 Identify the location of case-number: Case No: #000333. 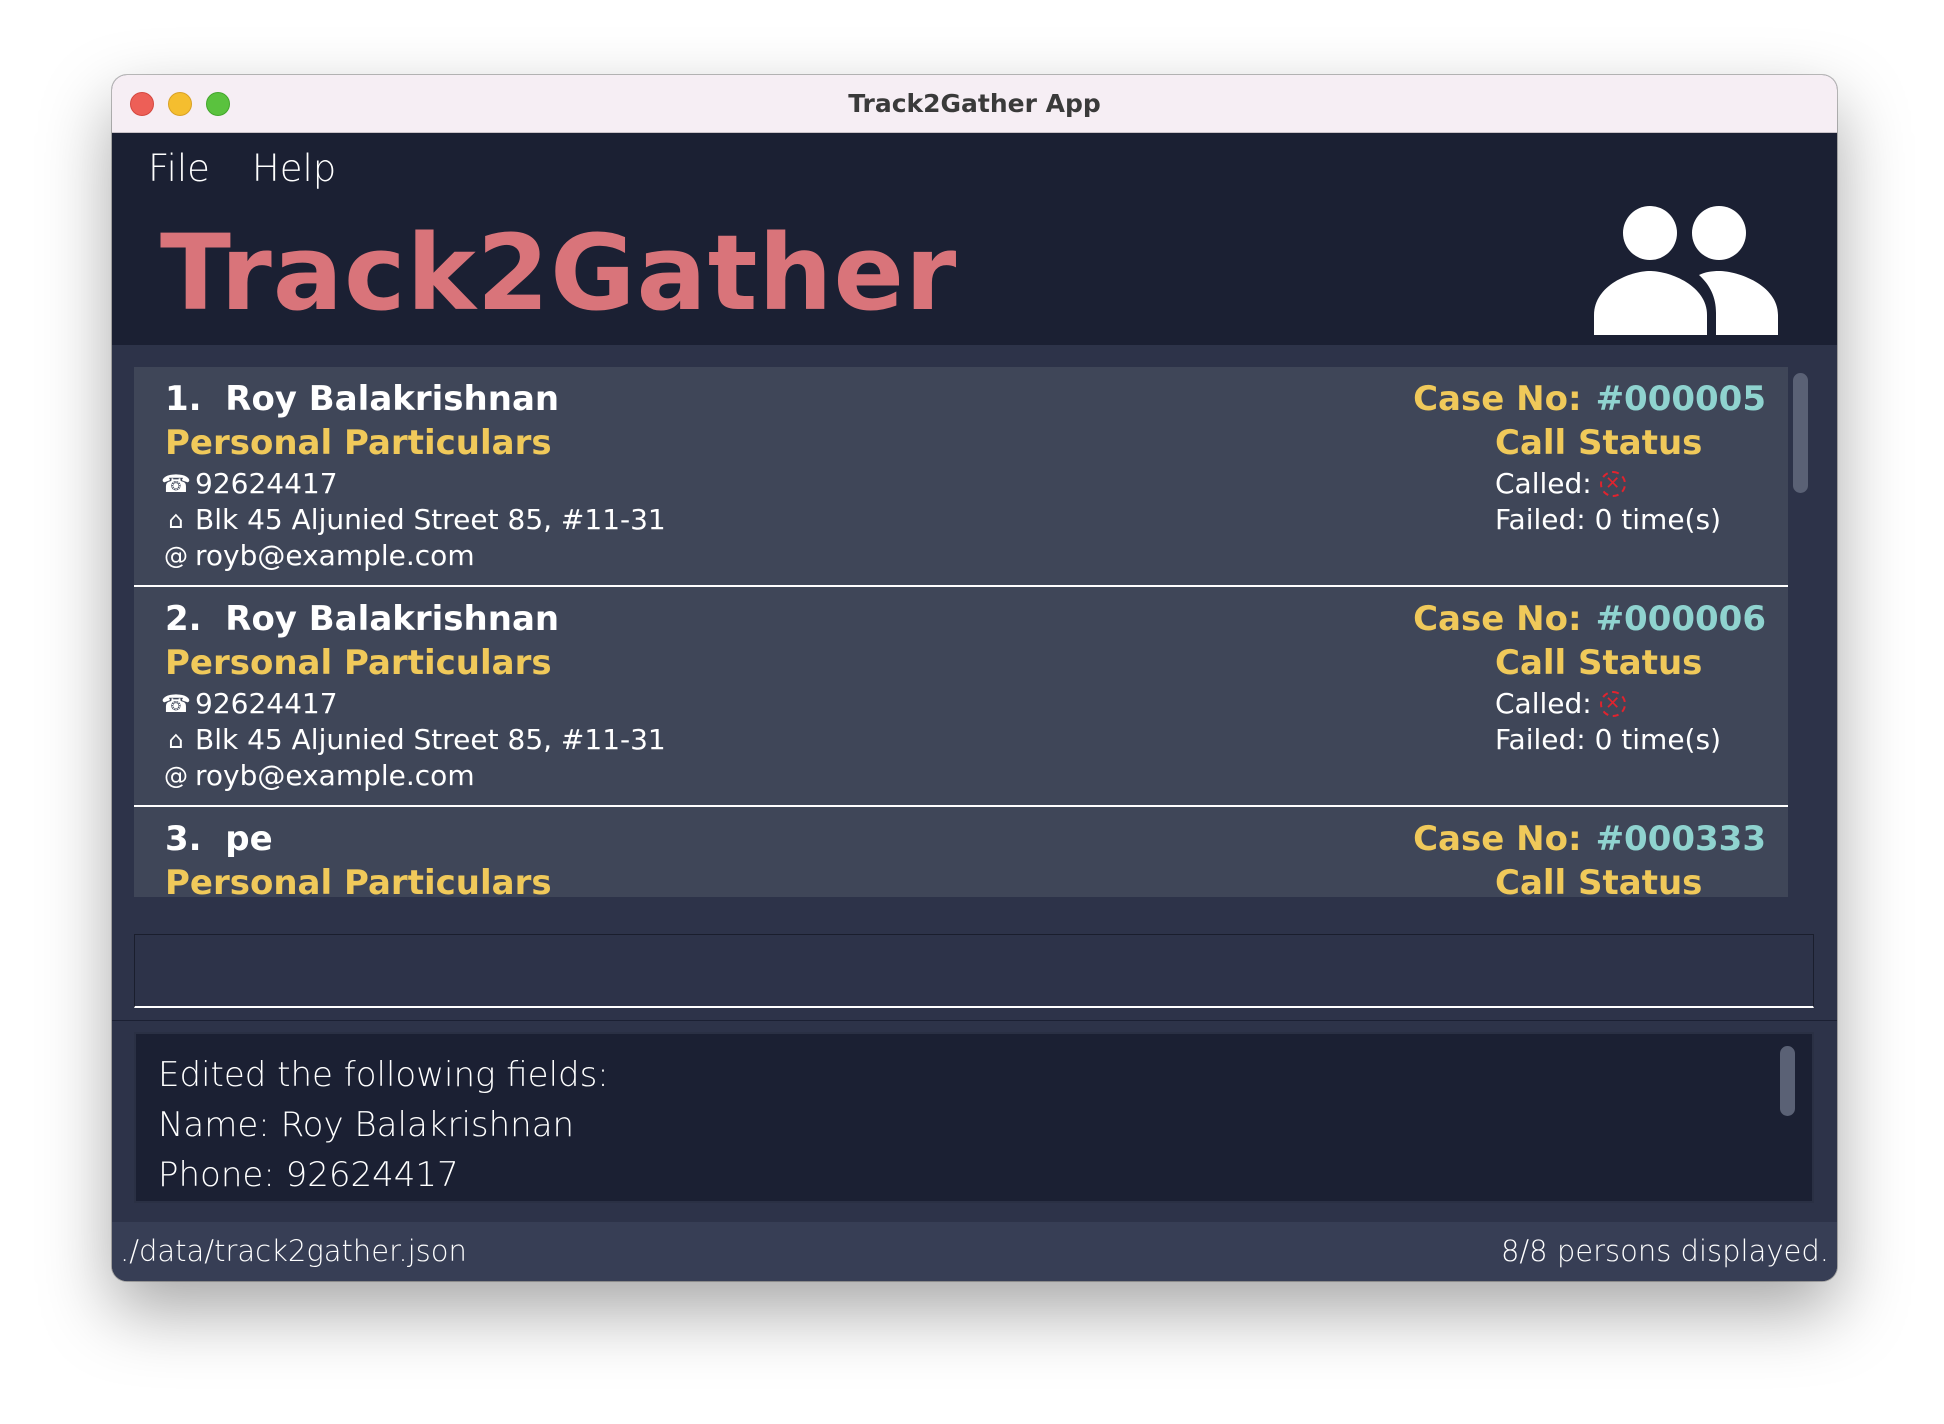
(1589, 839).